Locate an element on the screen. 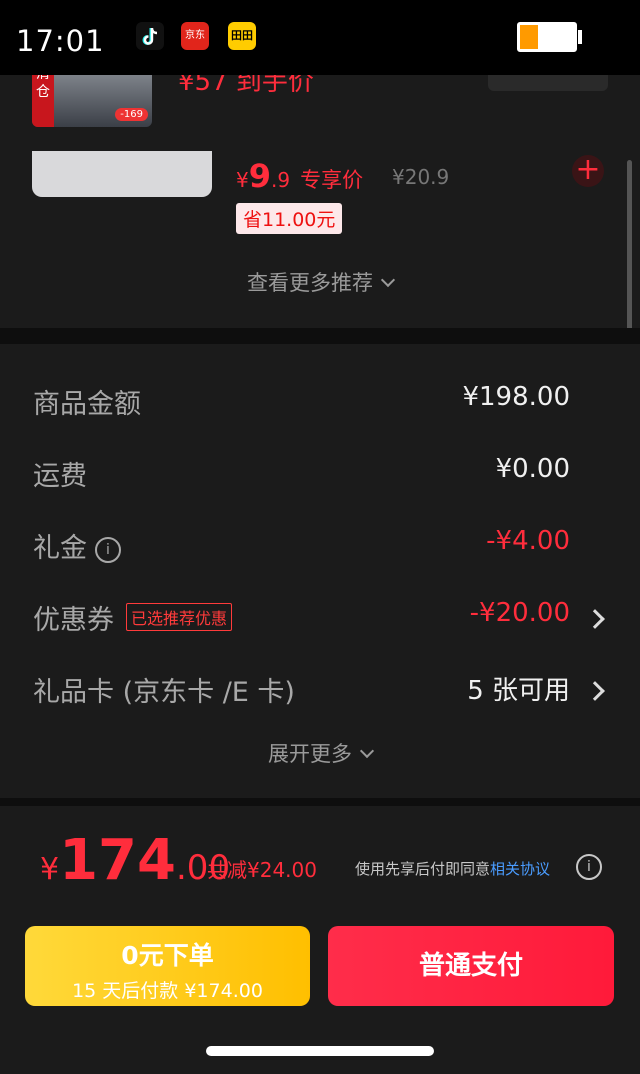 The image size is (640, 1074). product-price: ¥57 到手价 is located at coordinates (246, 86).